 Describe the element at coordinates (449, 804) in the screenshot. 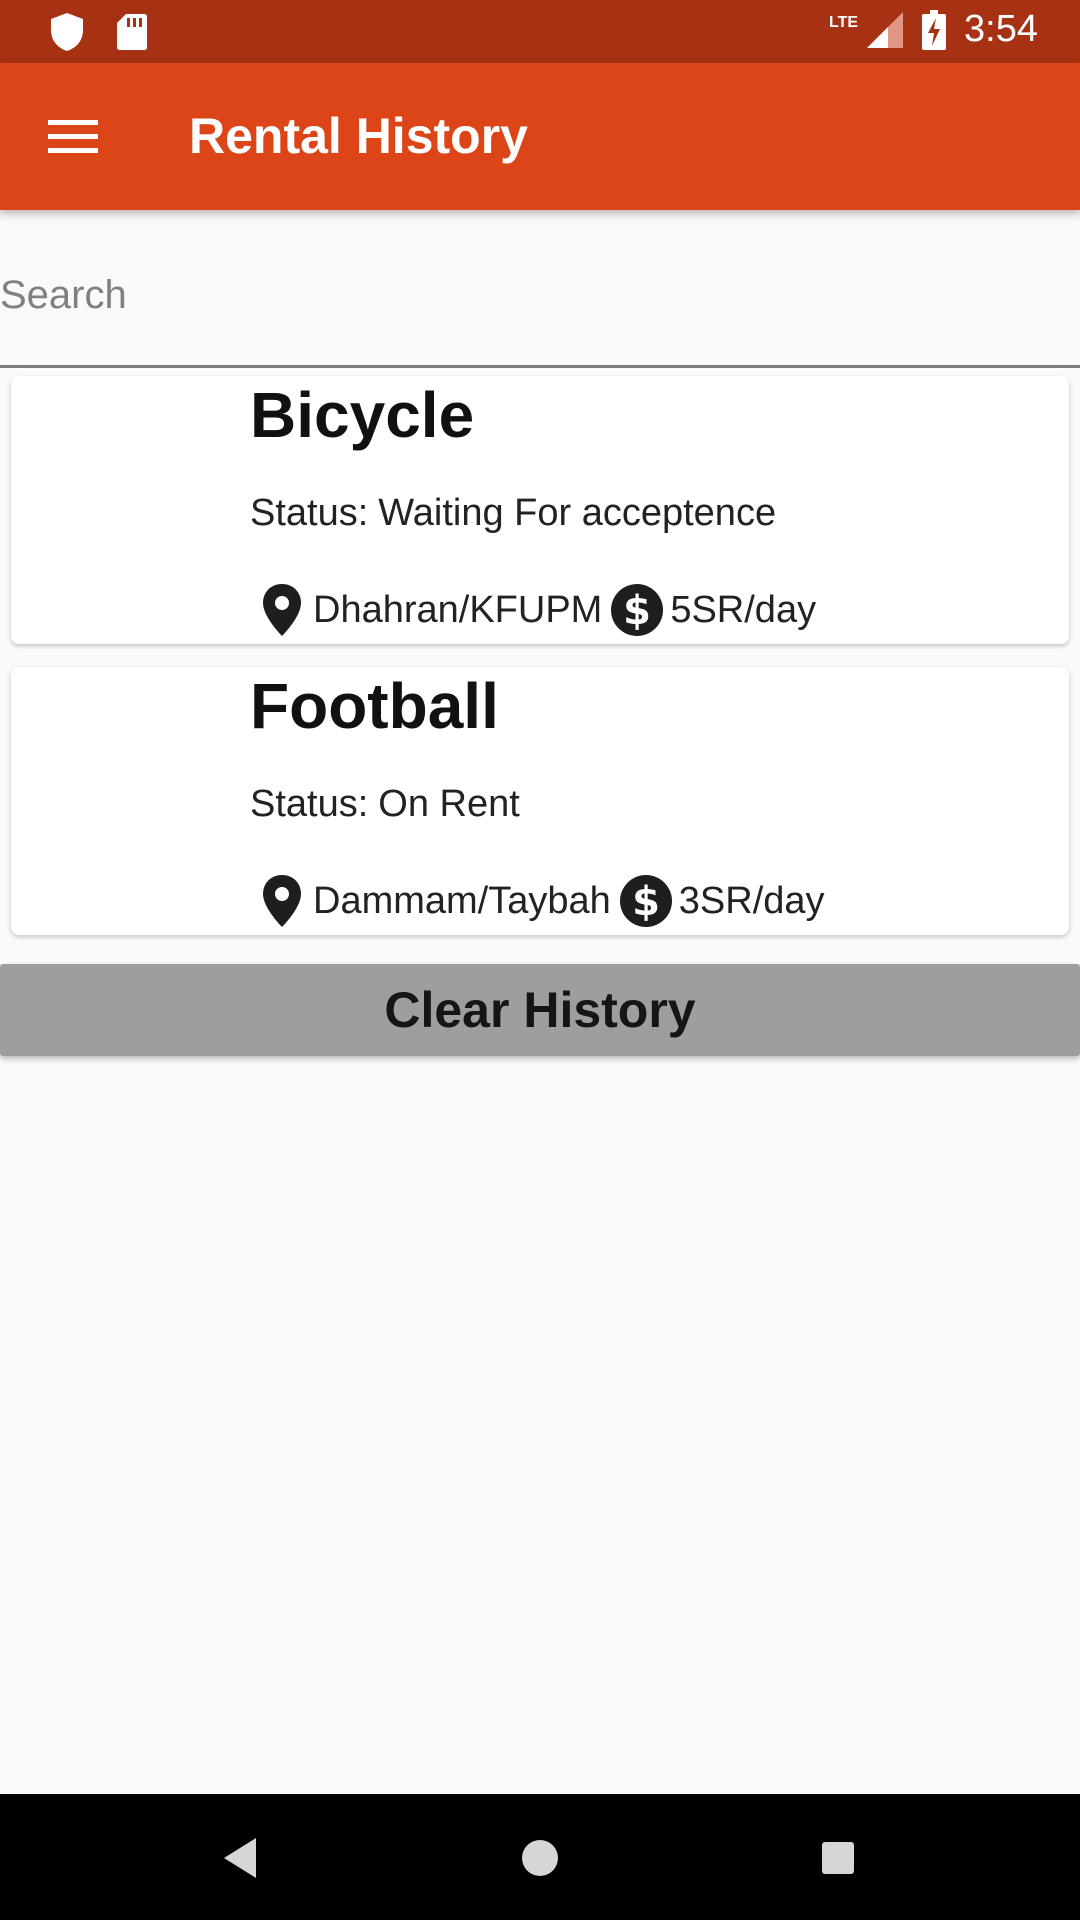

I see `status-value: On Rent` at that location.